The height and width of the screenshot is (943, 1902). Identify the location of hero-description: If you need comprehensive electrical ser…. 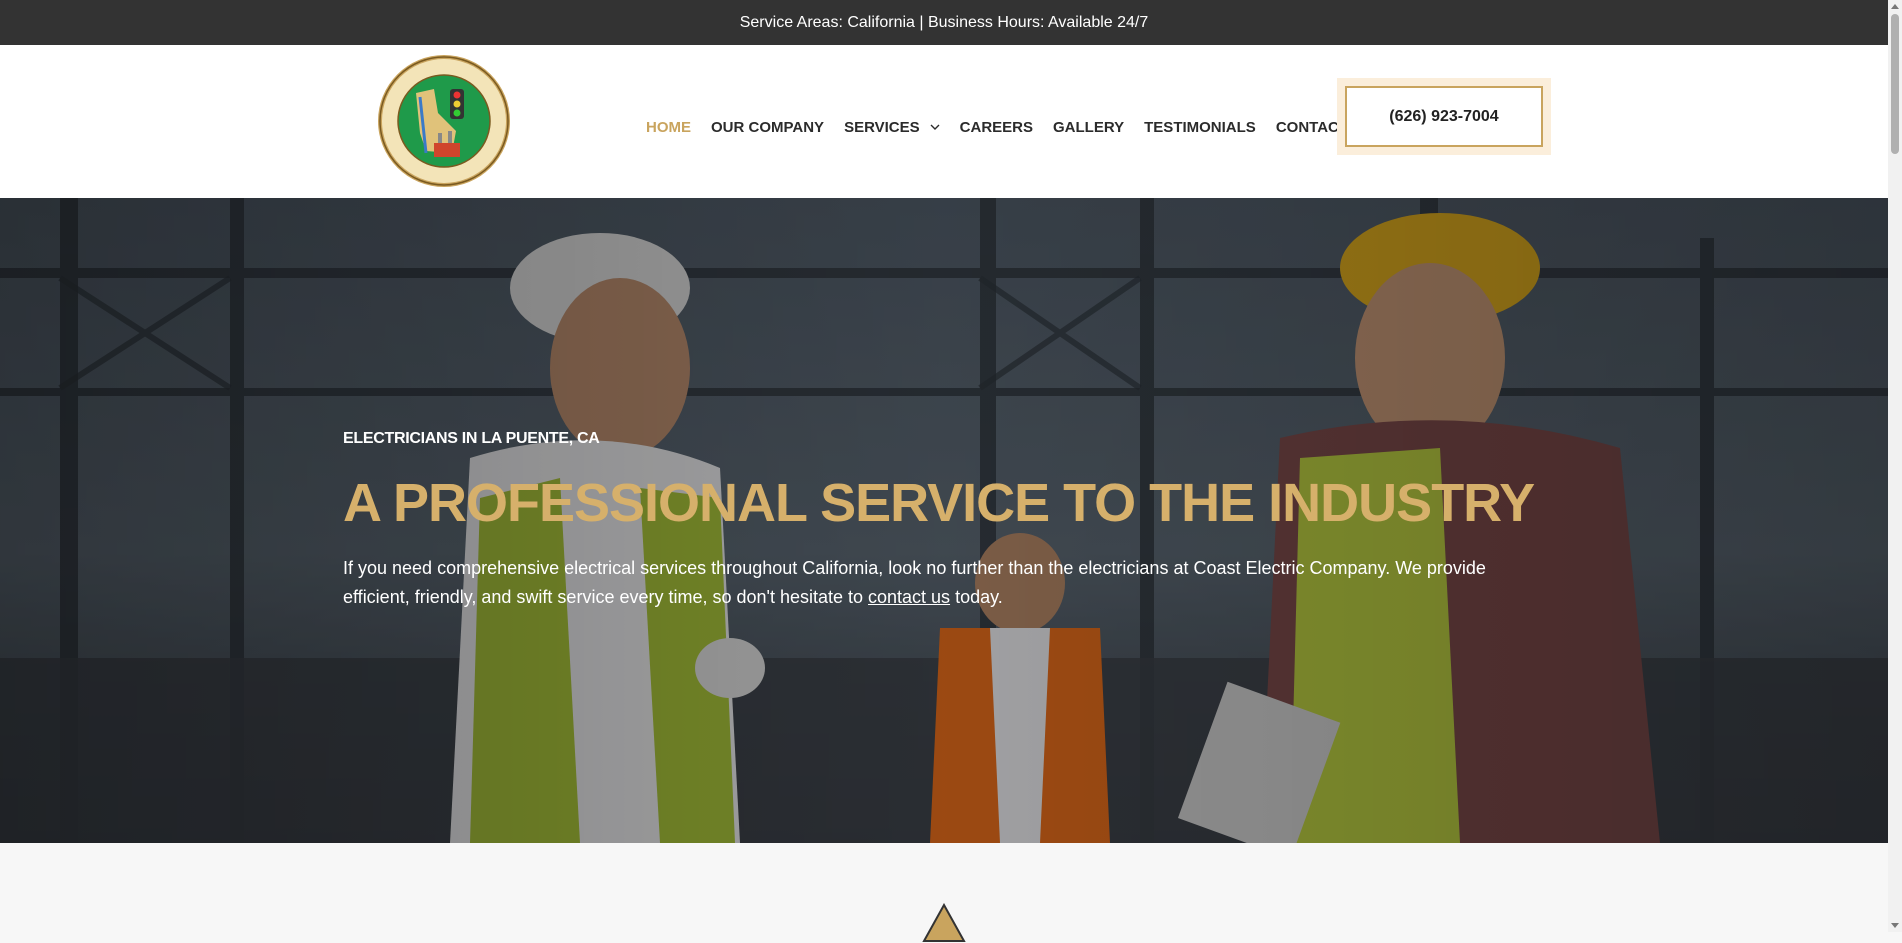
(928, 583).